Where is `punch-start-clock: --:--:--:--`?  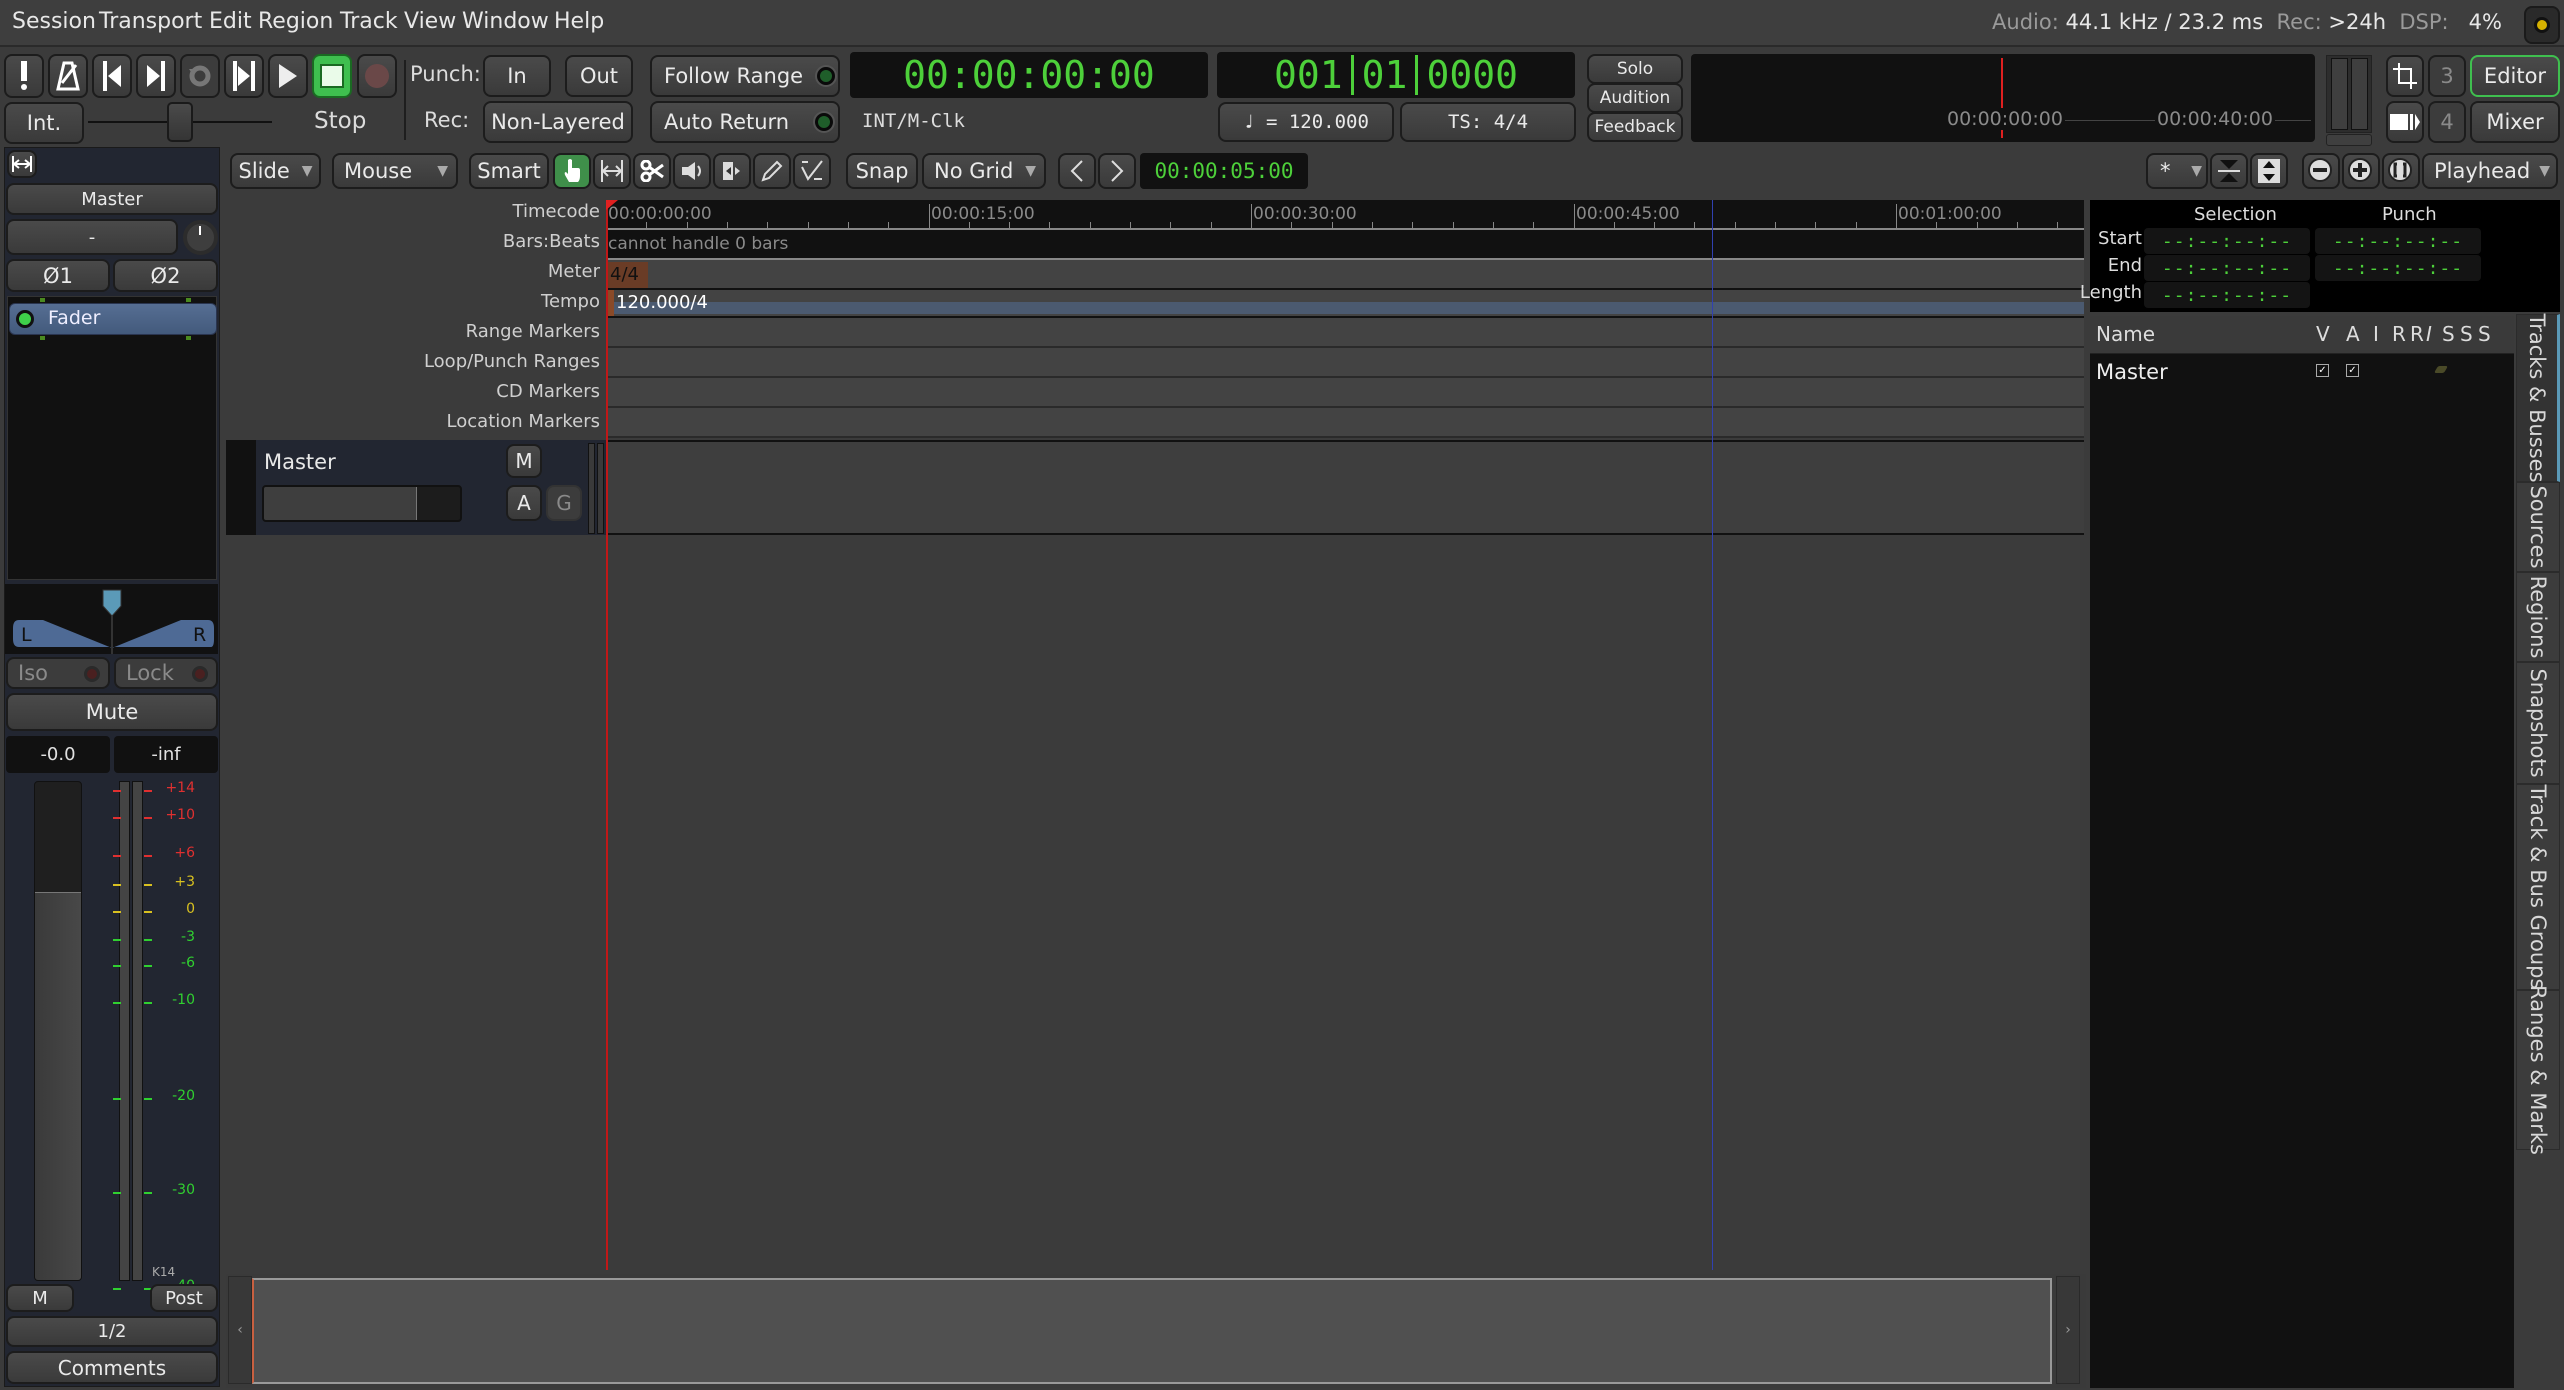
punch-start-clock: --:--:--:-- is located at coordinates (2398, 241).